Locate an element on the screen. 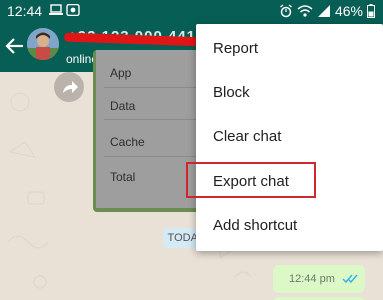 The width and height of the screenshot is (383, 300). status-right-group: 46% is located at coordinates (327, 11).